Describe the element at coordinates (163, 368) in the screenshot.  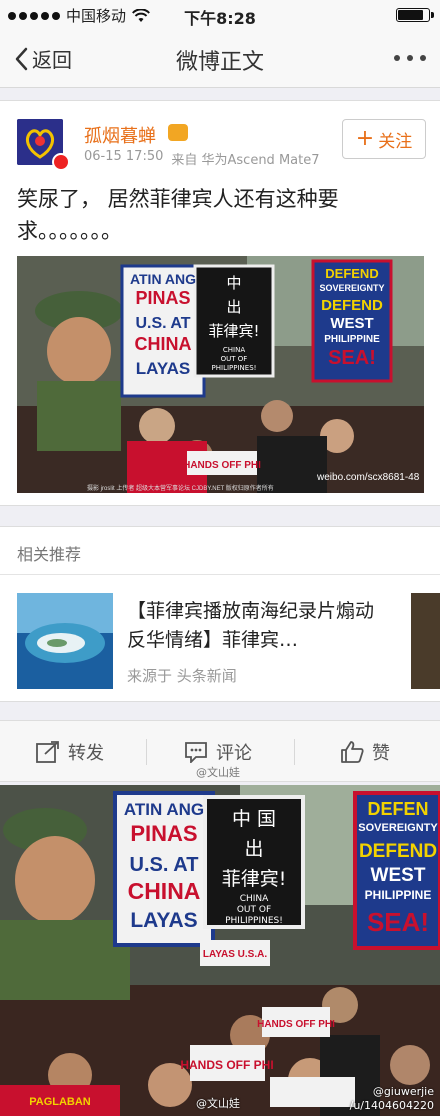
I see `sign-1-line: LAYAS` at that location.